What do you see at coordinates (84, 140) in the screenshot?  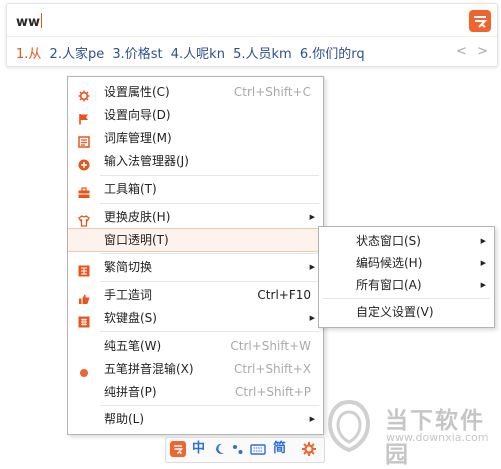 I see `dictionary-icon` at bounding box center [84, 140].